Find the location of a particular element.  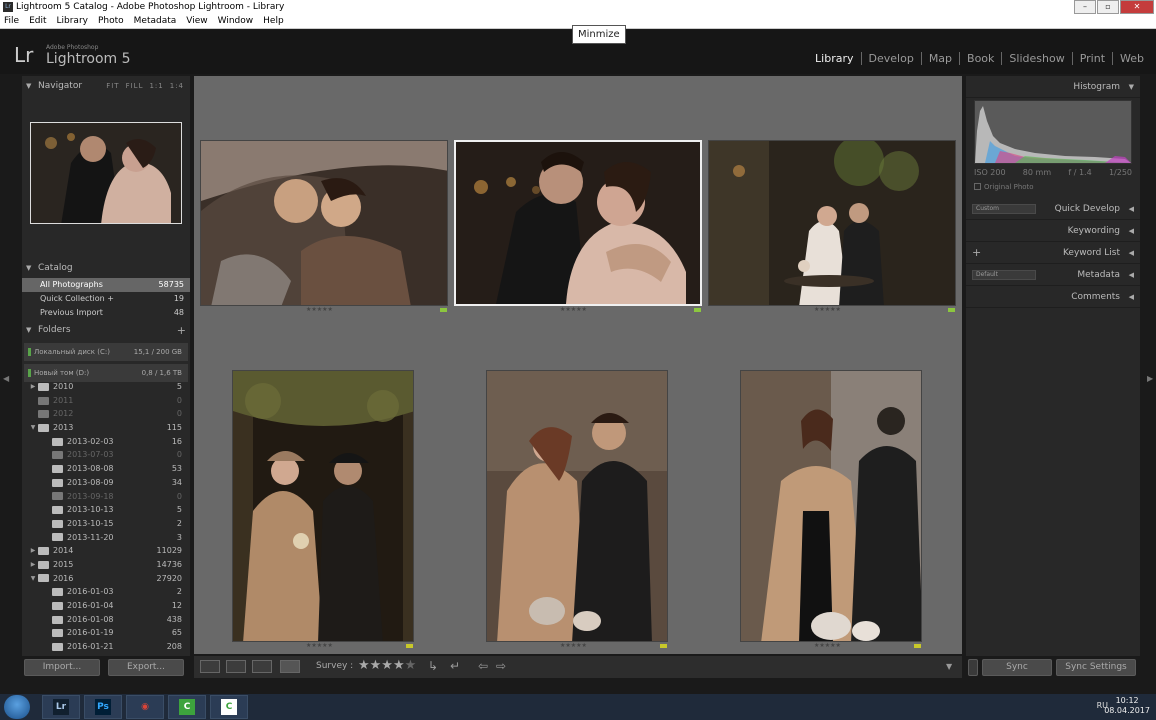

keywording-header: Keywording ◀ is located at coordinates (1053, 231).